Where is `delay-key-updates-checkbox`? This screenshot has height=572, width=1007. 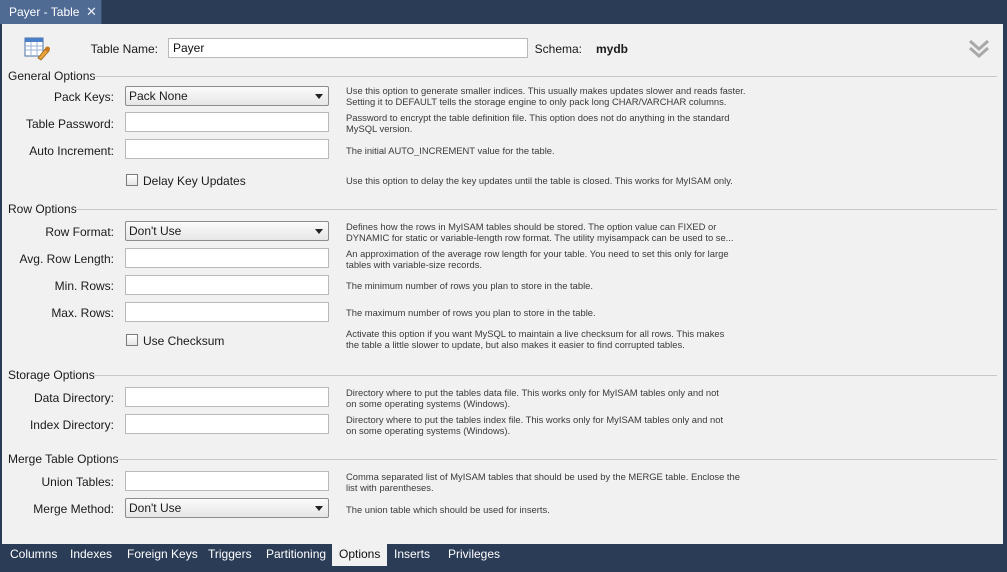
delay-key-updates-checkbox is located at coordinates (132, 180).